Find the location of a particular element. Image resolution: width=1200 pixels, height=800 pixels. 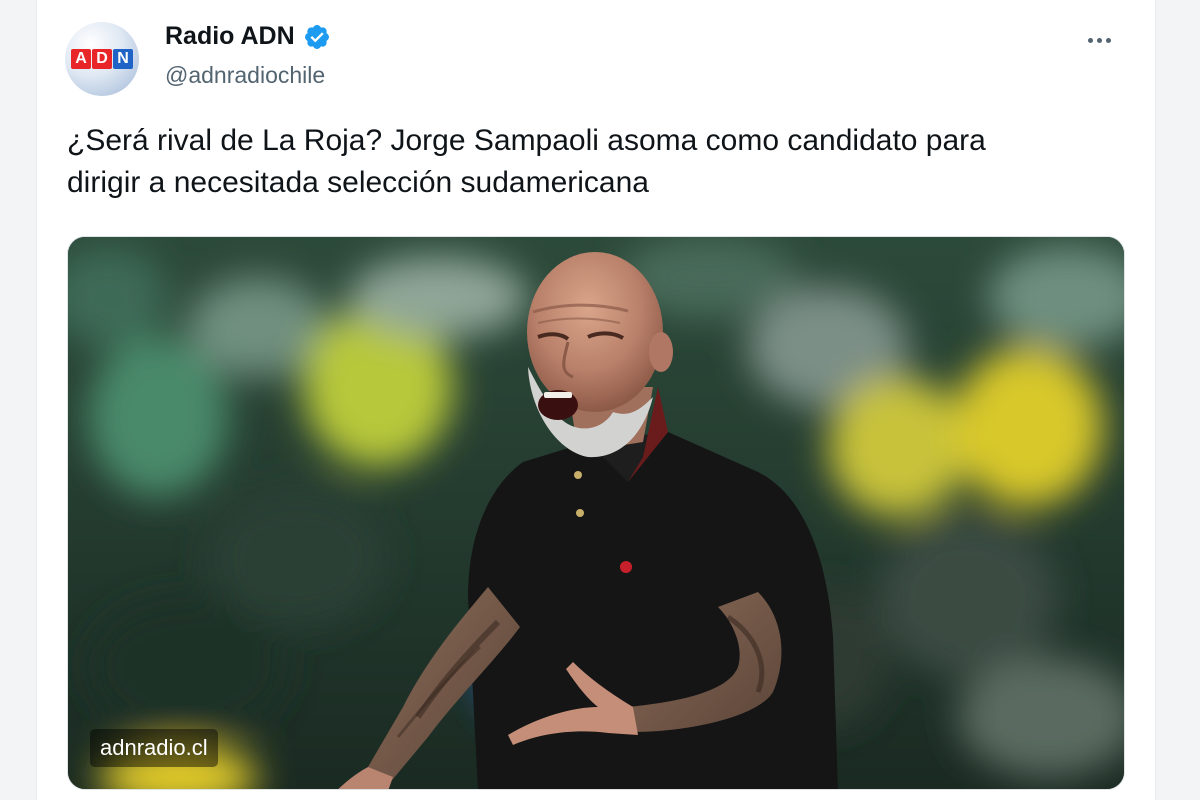

verified-badge-icon is located at coordinates (316, 36).